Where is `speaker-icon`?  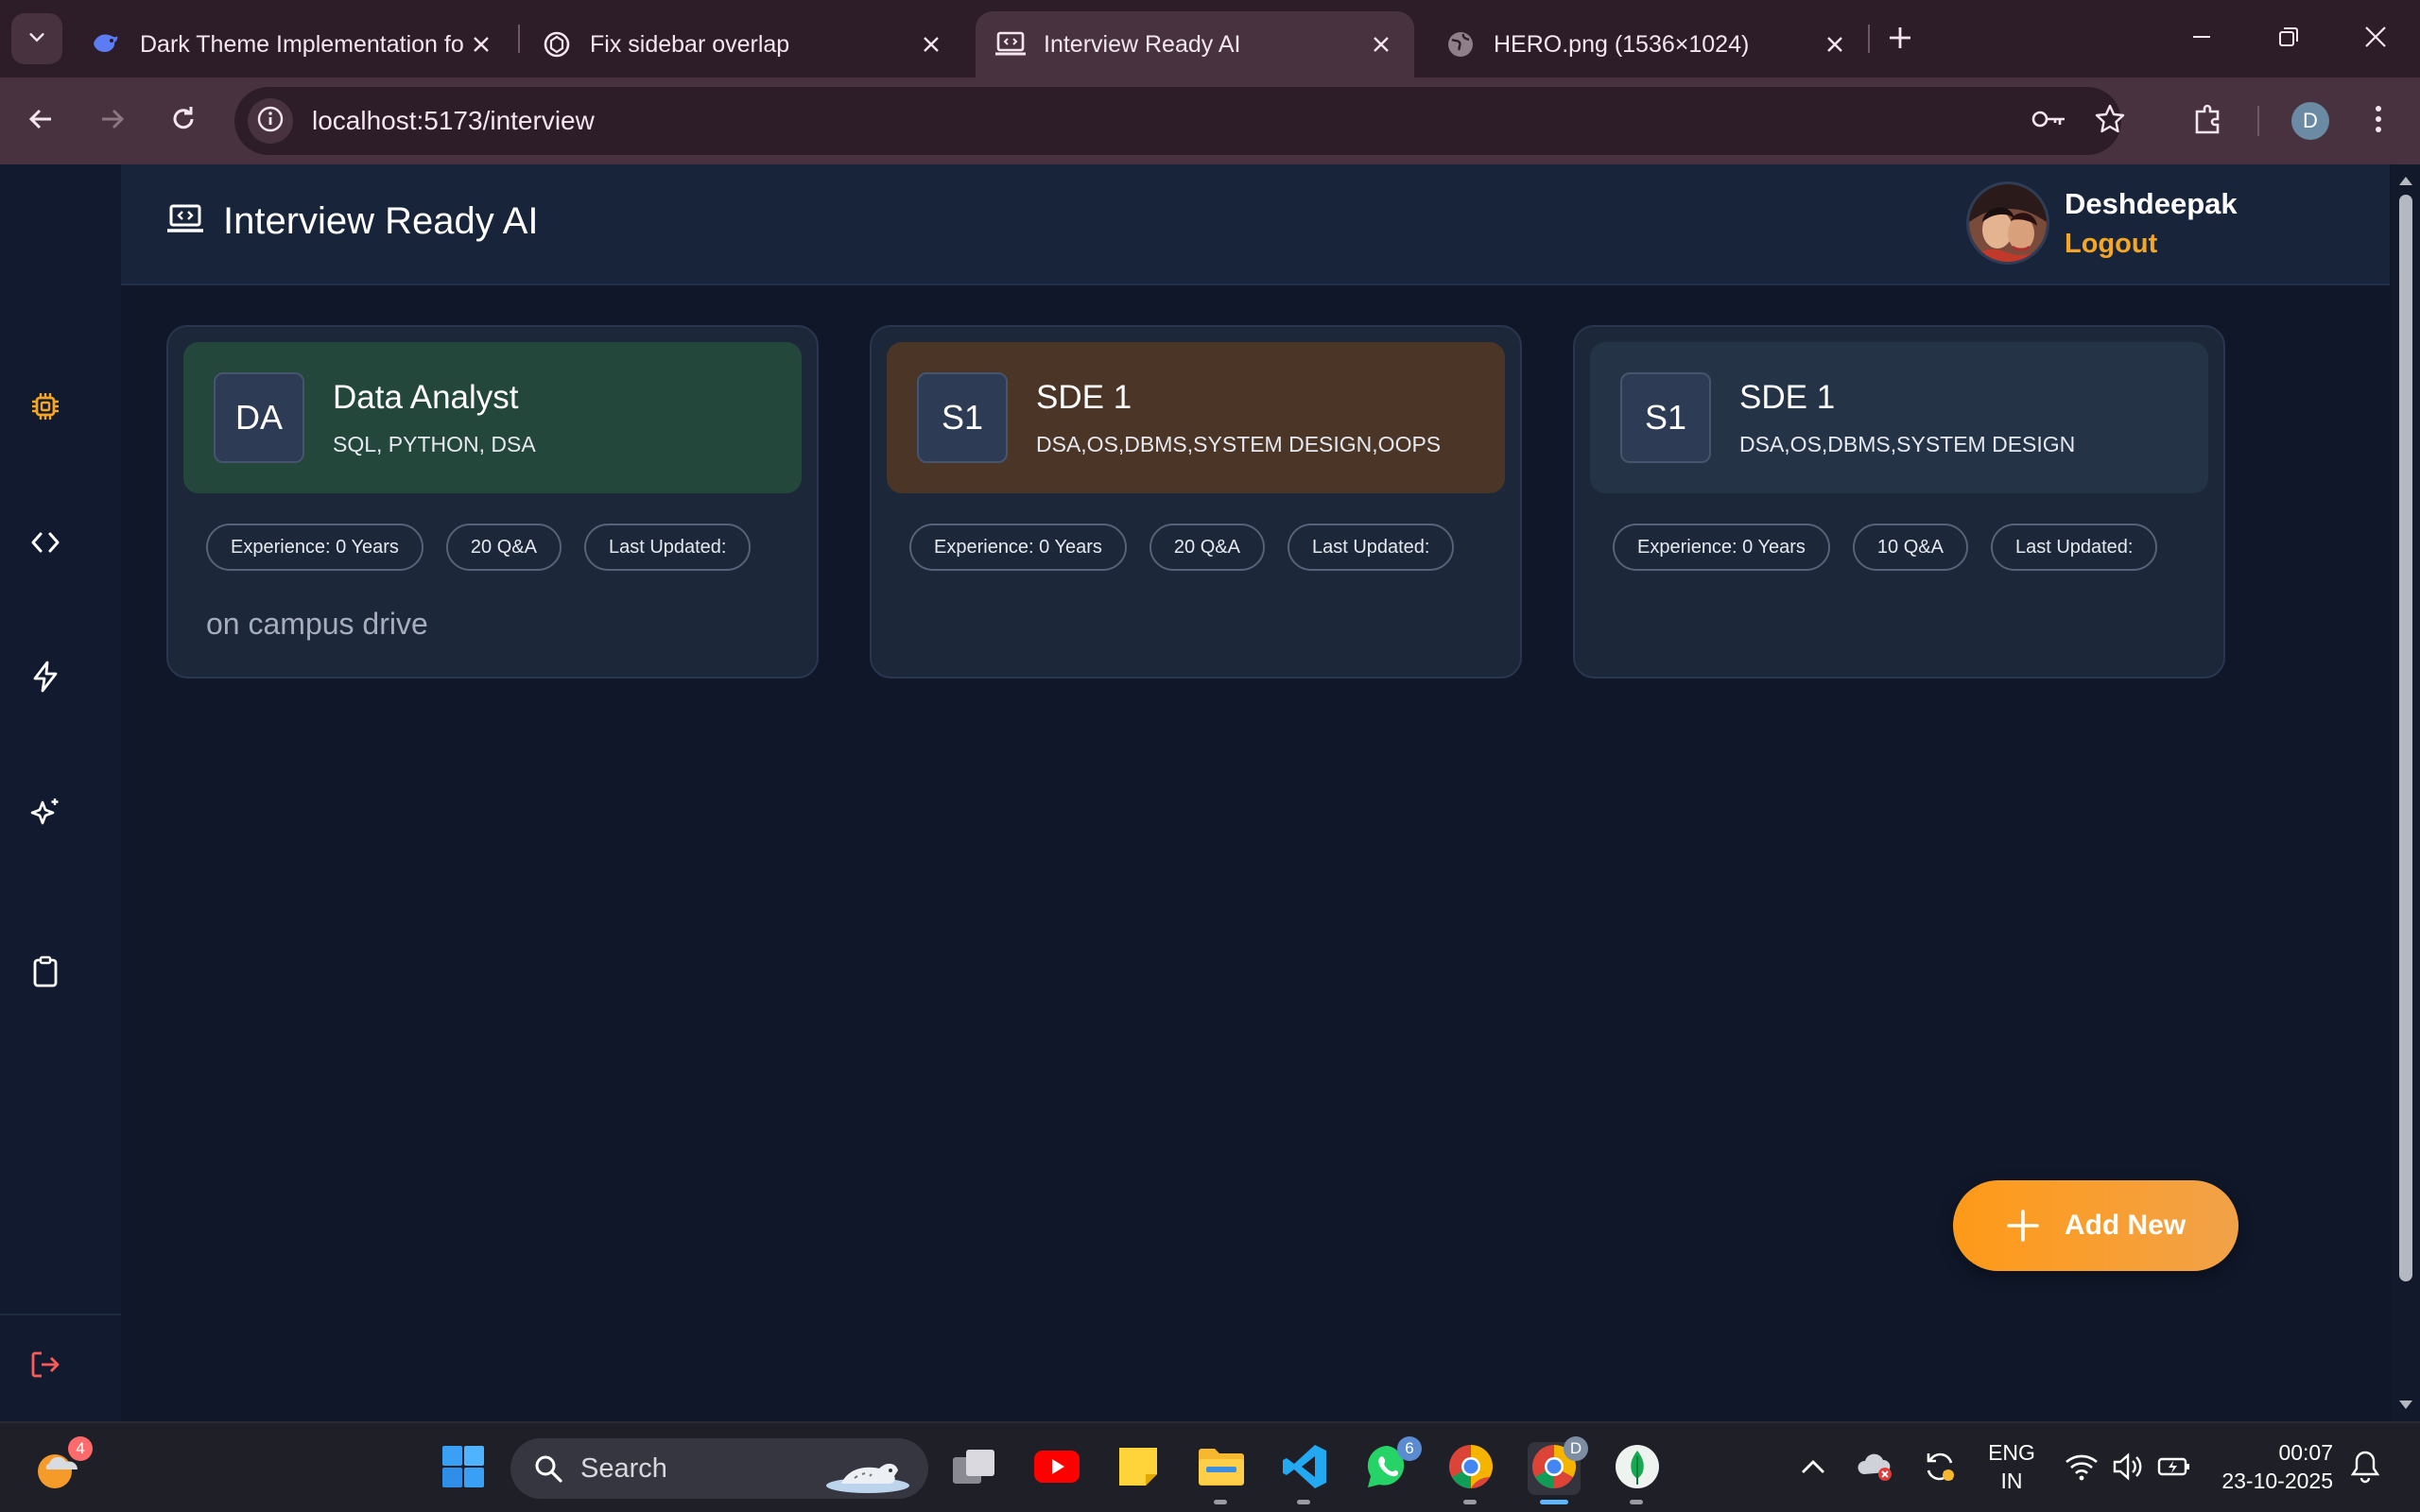 speaker-icon is located at coordinates (2129, 1469).